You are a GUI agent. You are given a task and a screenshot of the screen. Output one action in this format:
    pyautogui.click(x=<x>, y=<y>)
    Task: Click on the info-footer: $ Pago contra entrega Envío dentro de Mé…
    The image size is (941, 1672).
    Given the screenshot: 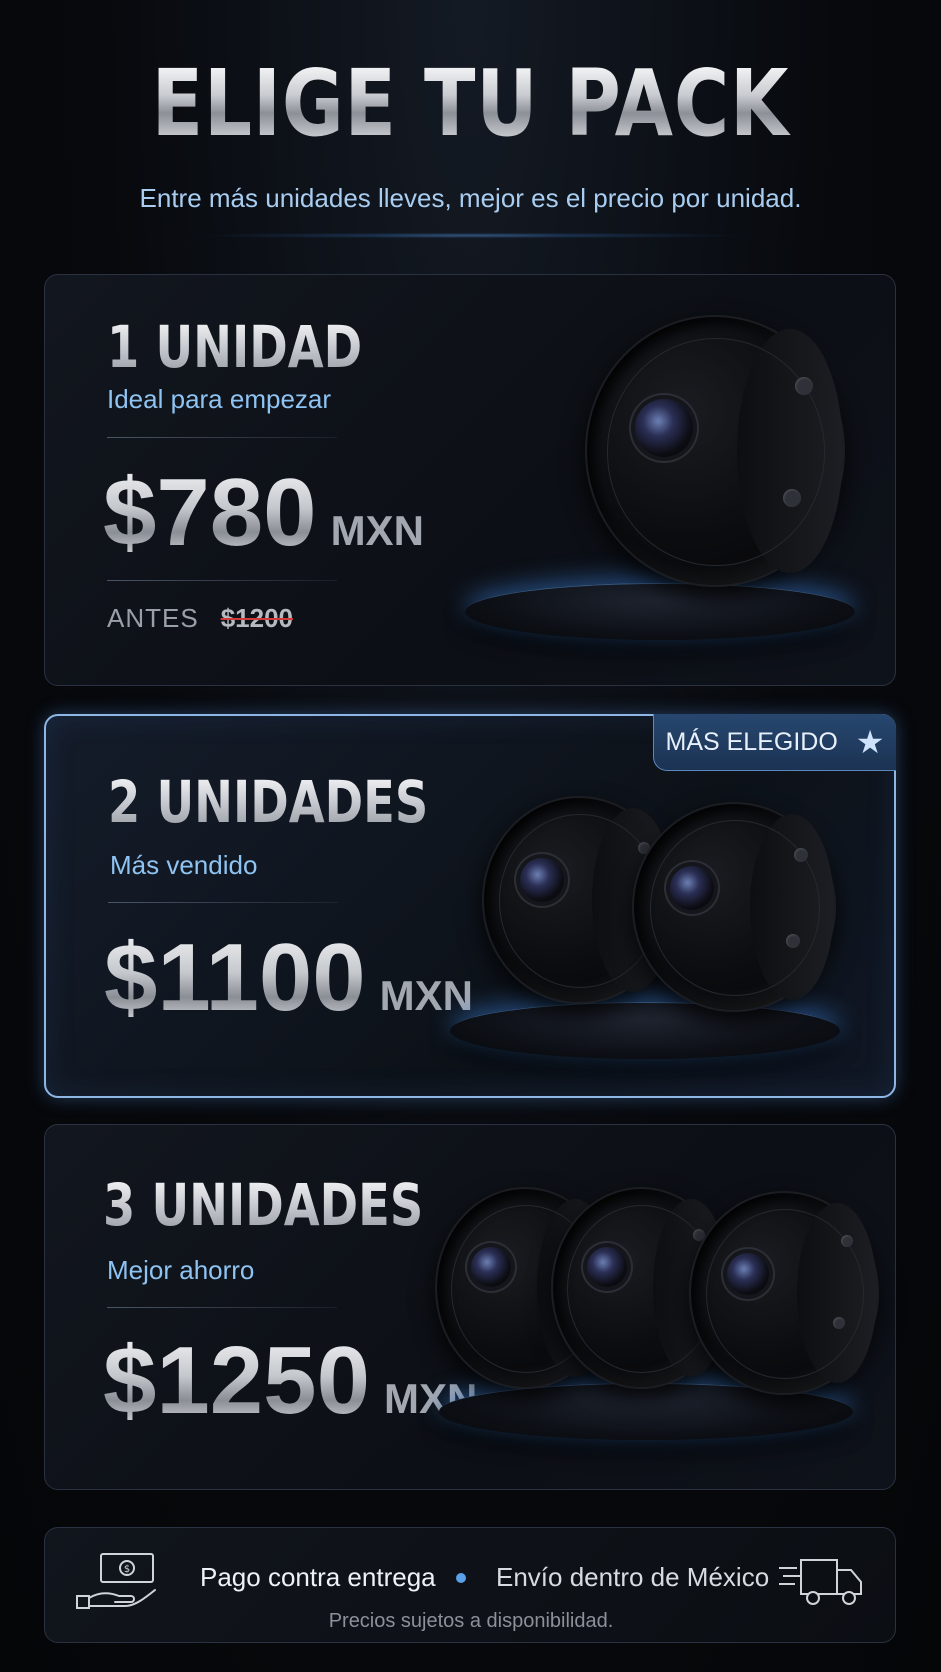 What is the action you would take?
    pyautogui.click(x=470, y=1585)
    